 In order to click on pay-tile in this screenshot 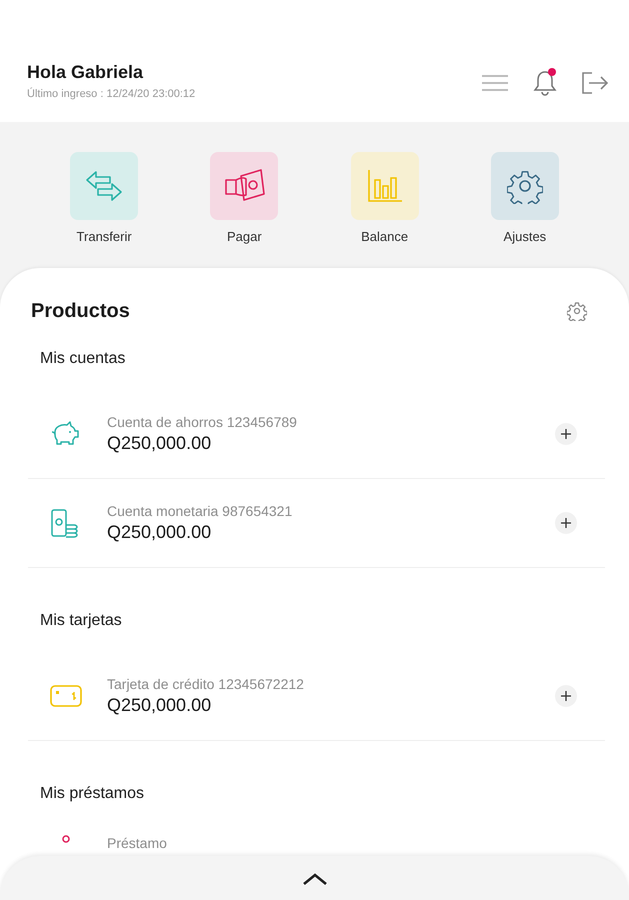, I will do `click(244, 186)`.